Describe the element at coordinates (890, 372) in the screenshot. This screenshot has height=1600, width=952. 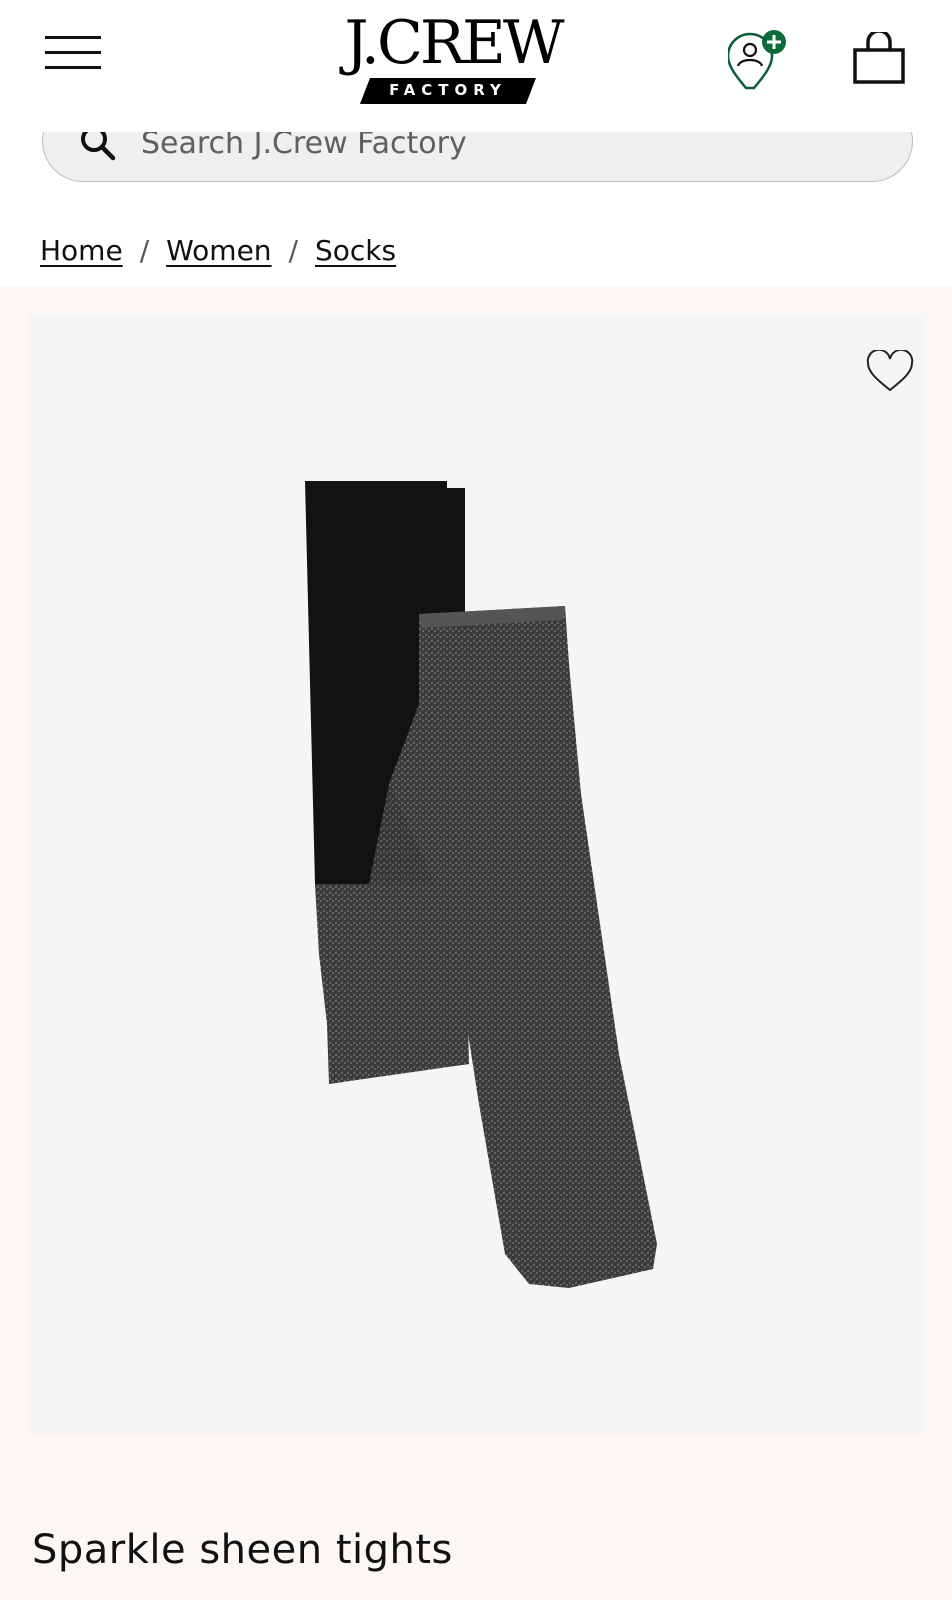
I see `heart-icon` at that location.